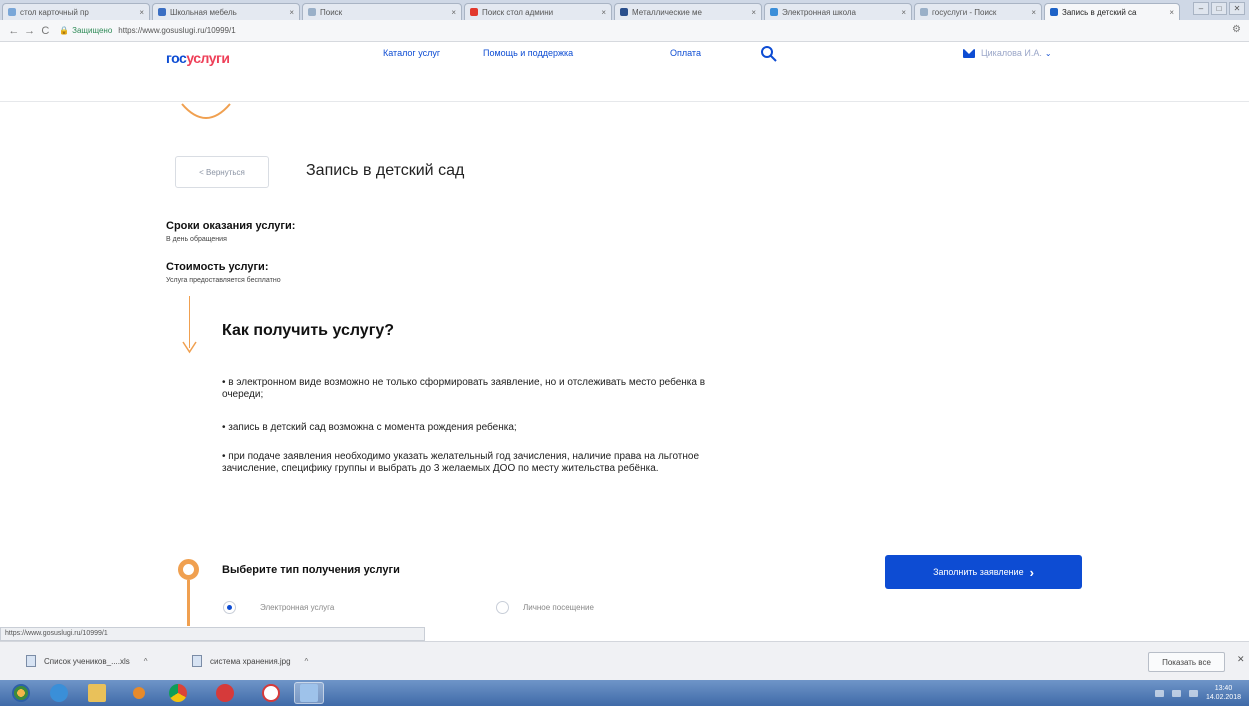 The width and height of the screenshot is (1249, 706). What do you see at coordinates (382, 11) in the screenshot?
I see `browser-tab: Поиск ×` at bounding box center [382, 11].